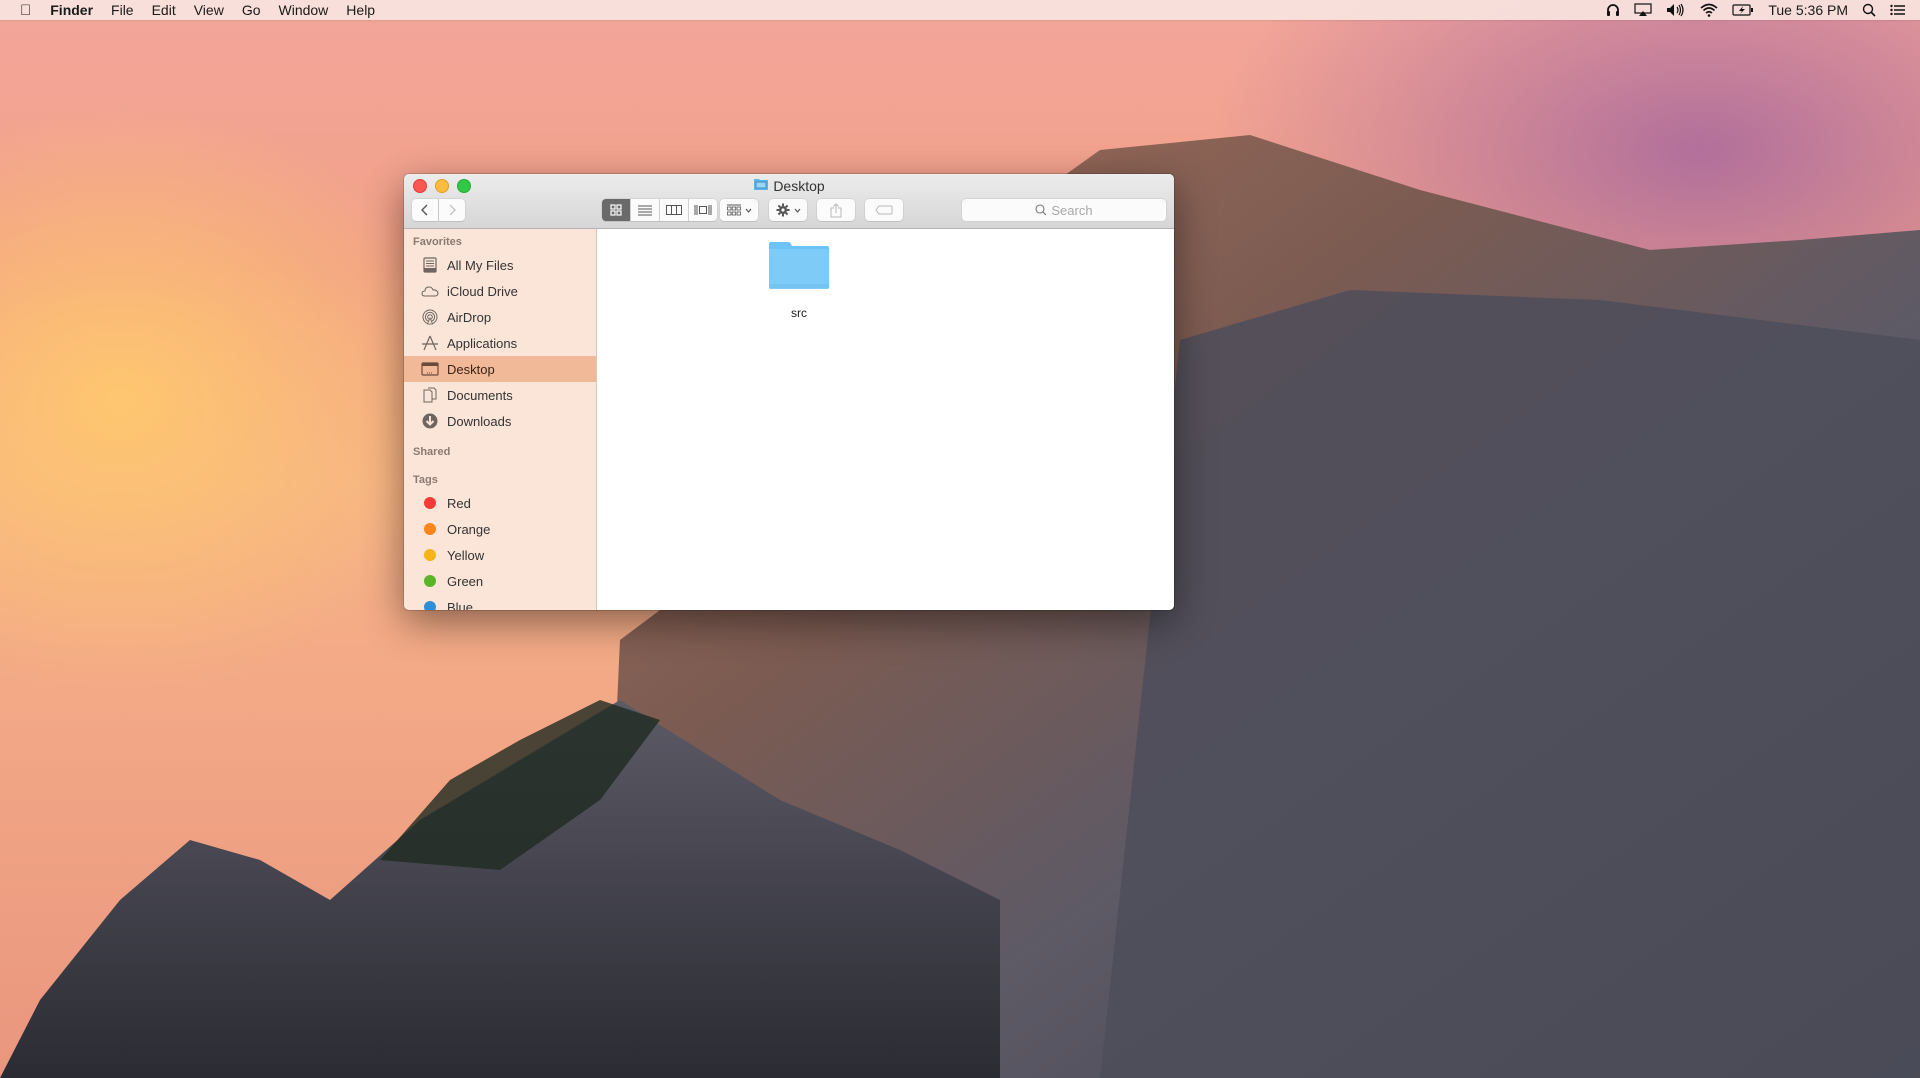  Describe the element at coordinates (430, 421) in the screenshot. I see `downloads-icon` at that location.